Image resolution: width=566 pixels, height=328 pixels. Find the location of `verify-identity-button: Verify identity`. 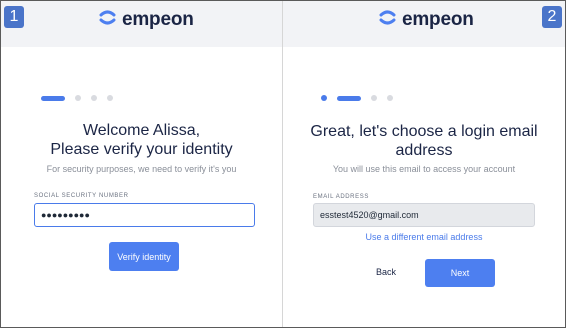

verify-identity-button: Verify identity is located at coordinates (144, 256).